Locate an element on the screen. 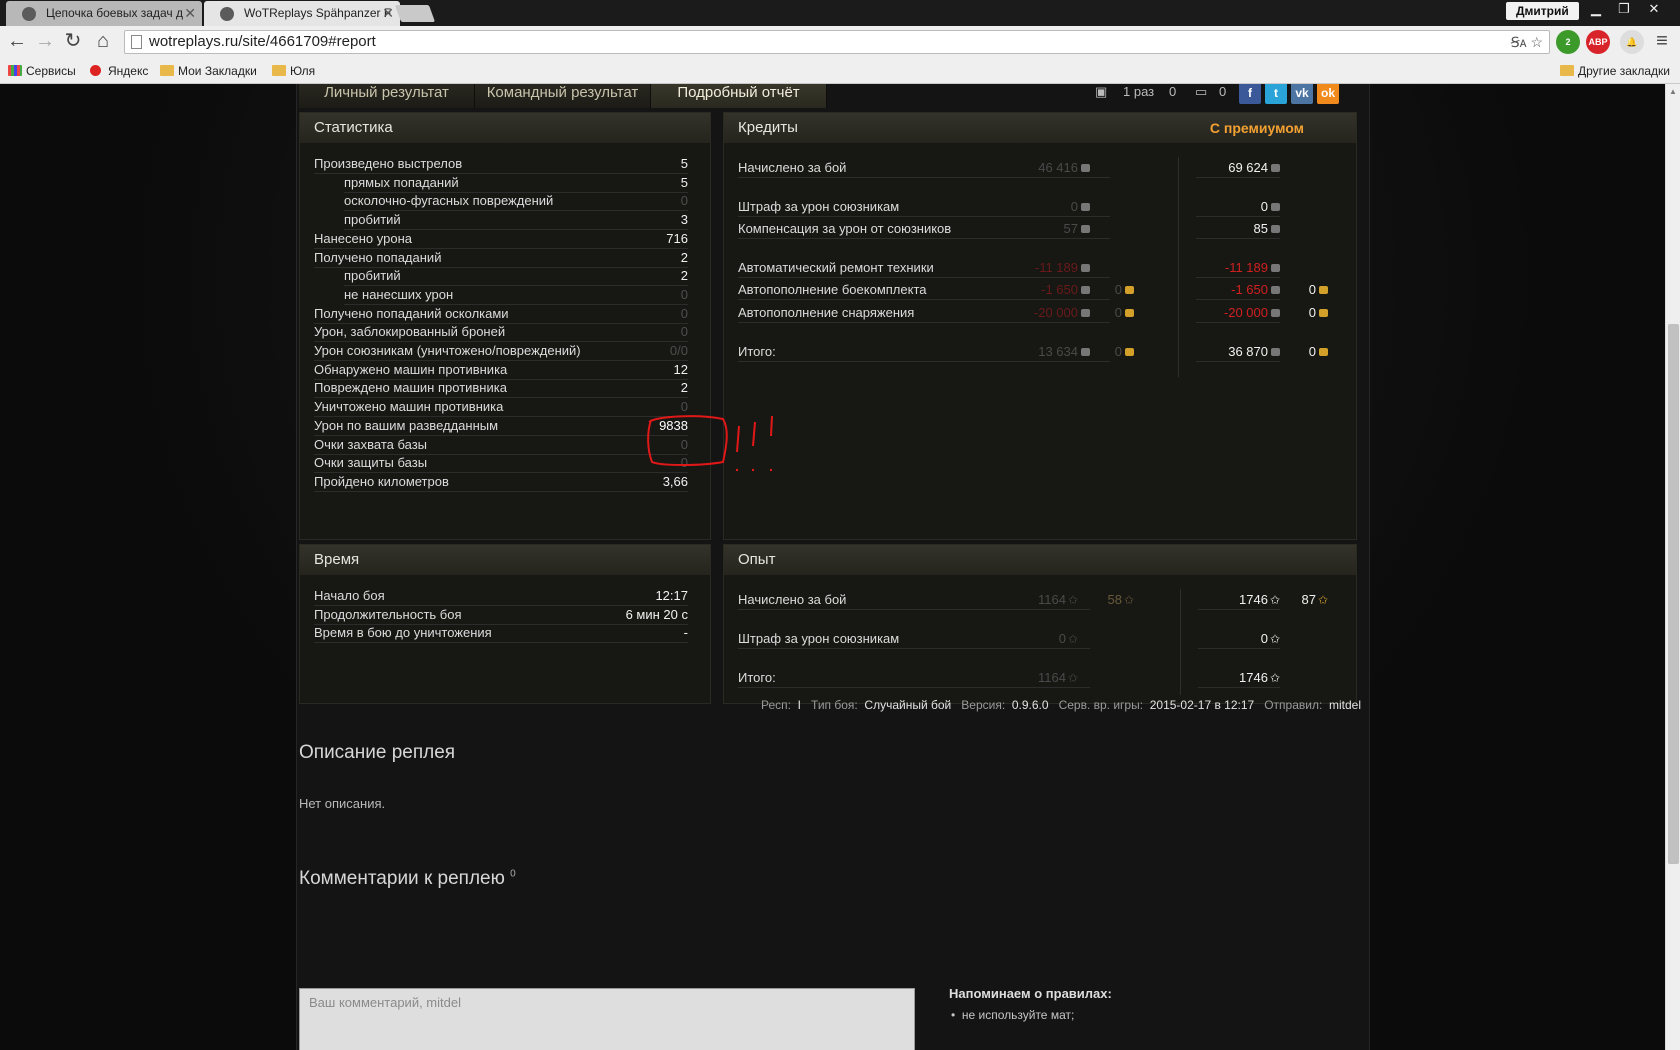  browser-tab-2: WoTReplays Spähpanzer F ✕ is located at coordinates (302, 13).